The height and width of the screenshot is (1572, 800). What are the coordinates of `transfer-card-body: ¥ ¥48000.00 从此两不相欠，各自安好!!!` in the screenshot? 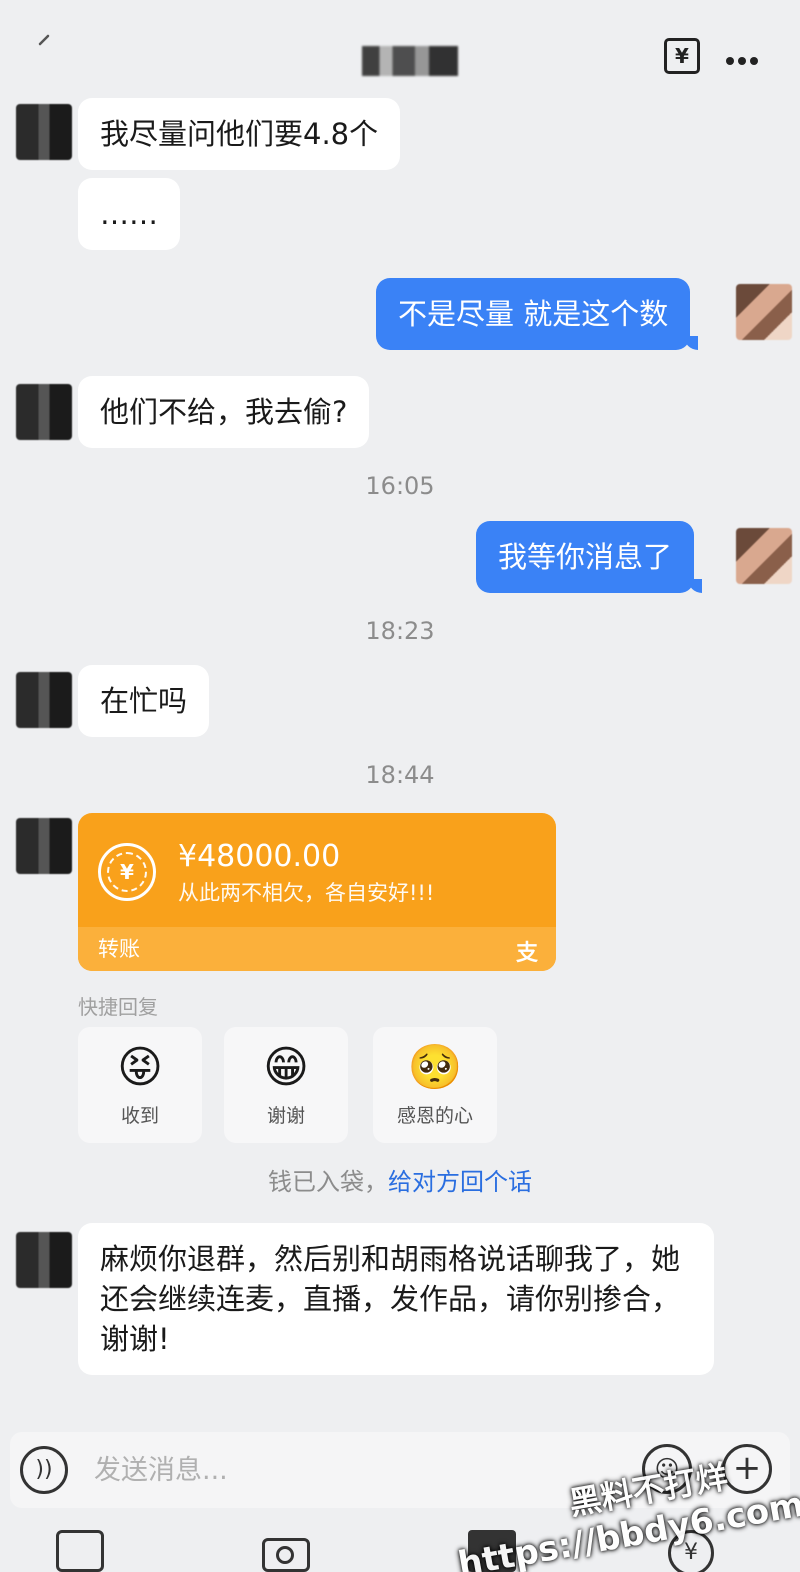 It's located at (317, 870).